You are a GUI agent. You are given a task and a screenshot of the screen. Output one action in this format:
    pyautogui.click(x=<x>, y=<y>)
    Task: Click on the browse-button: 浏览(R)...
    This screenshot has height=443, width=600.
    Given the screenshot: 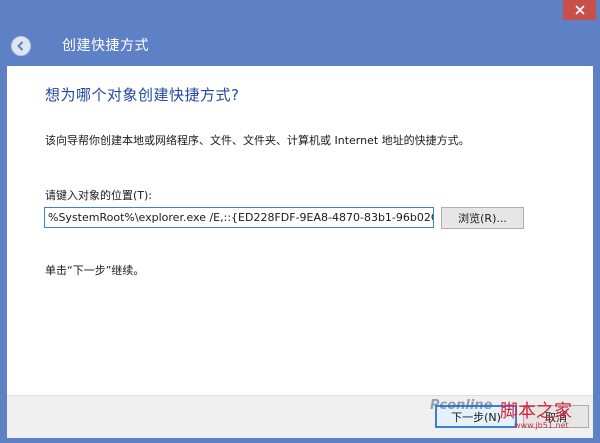 What is the action you would take?
    pyautogui.click(x=482, y=218)
    